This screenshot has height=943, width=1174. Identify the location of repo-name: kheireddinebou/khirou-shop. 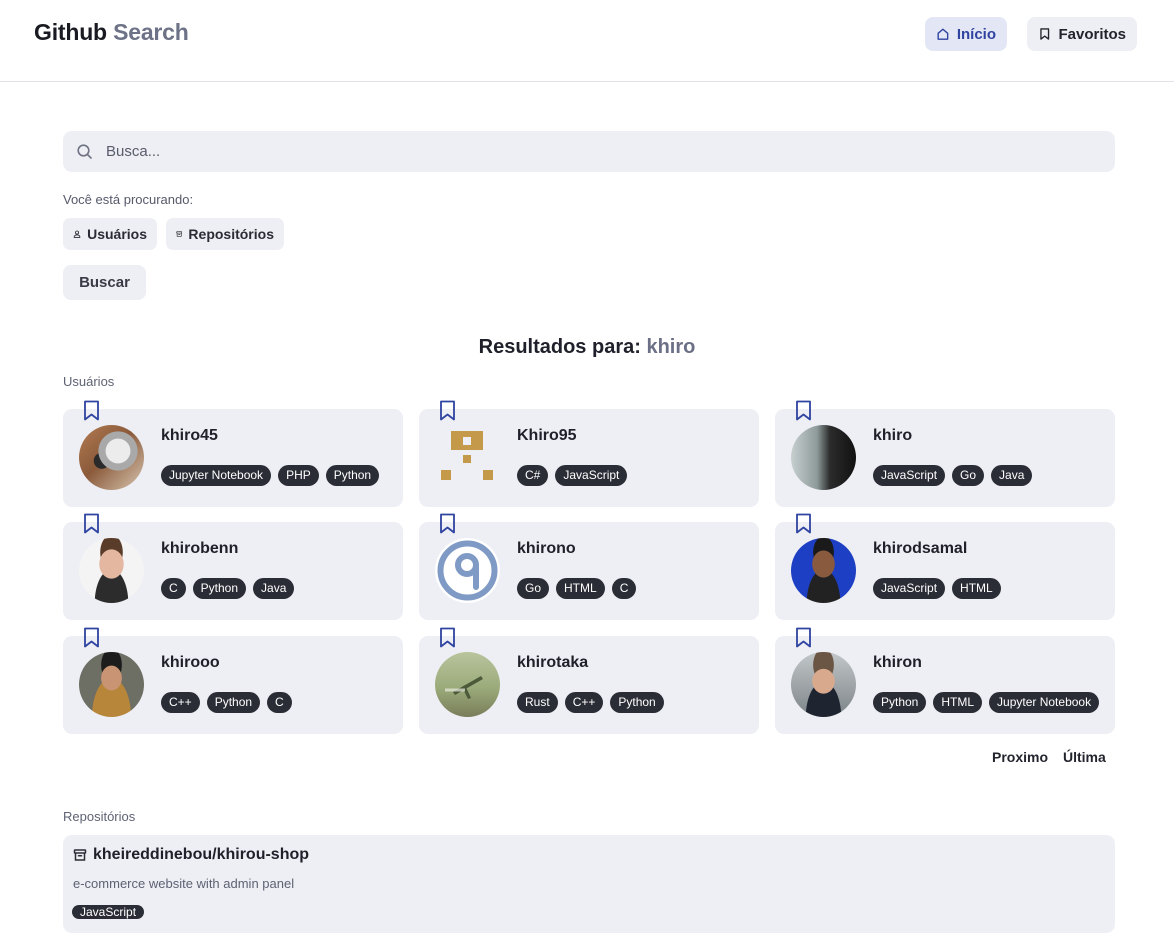
(201, 854).